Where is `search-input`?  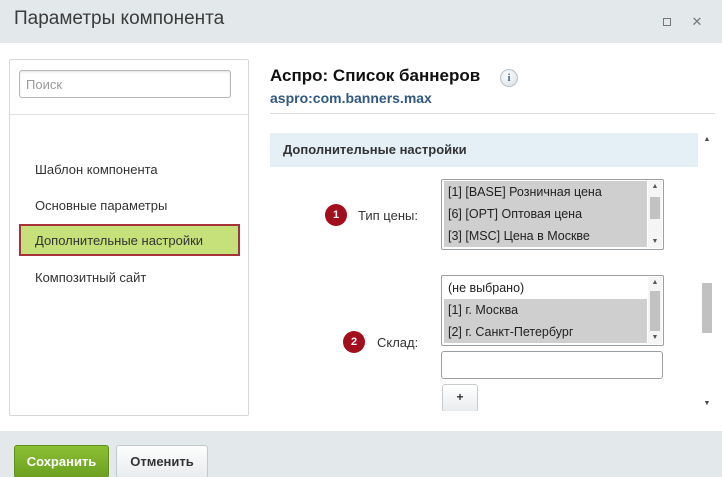
search-input is located at coordinates (125, 84).